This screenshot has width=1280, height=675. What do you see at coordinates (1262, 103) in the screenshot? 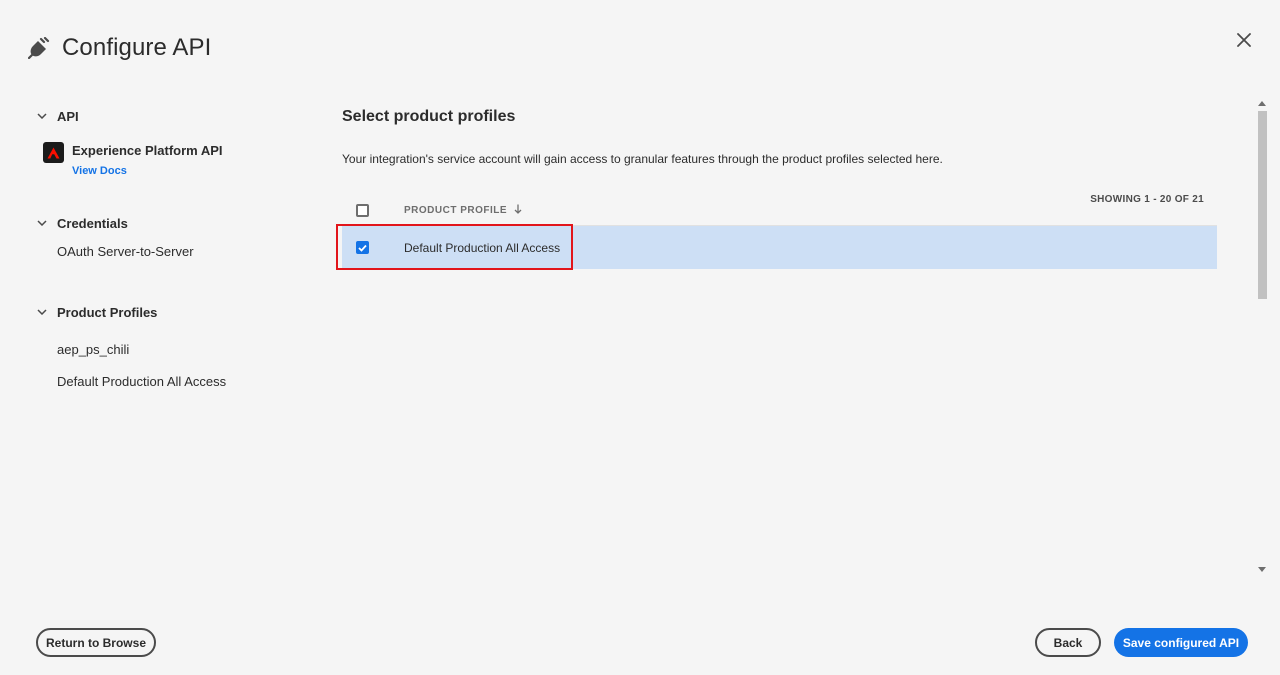
I see `scroll-up-arrow-icon` at bounding box center [1262, 103].